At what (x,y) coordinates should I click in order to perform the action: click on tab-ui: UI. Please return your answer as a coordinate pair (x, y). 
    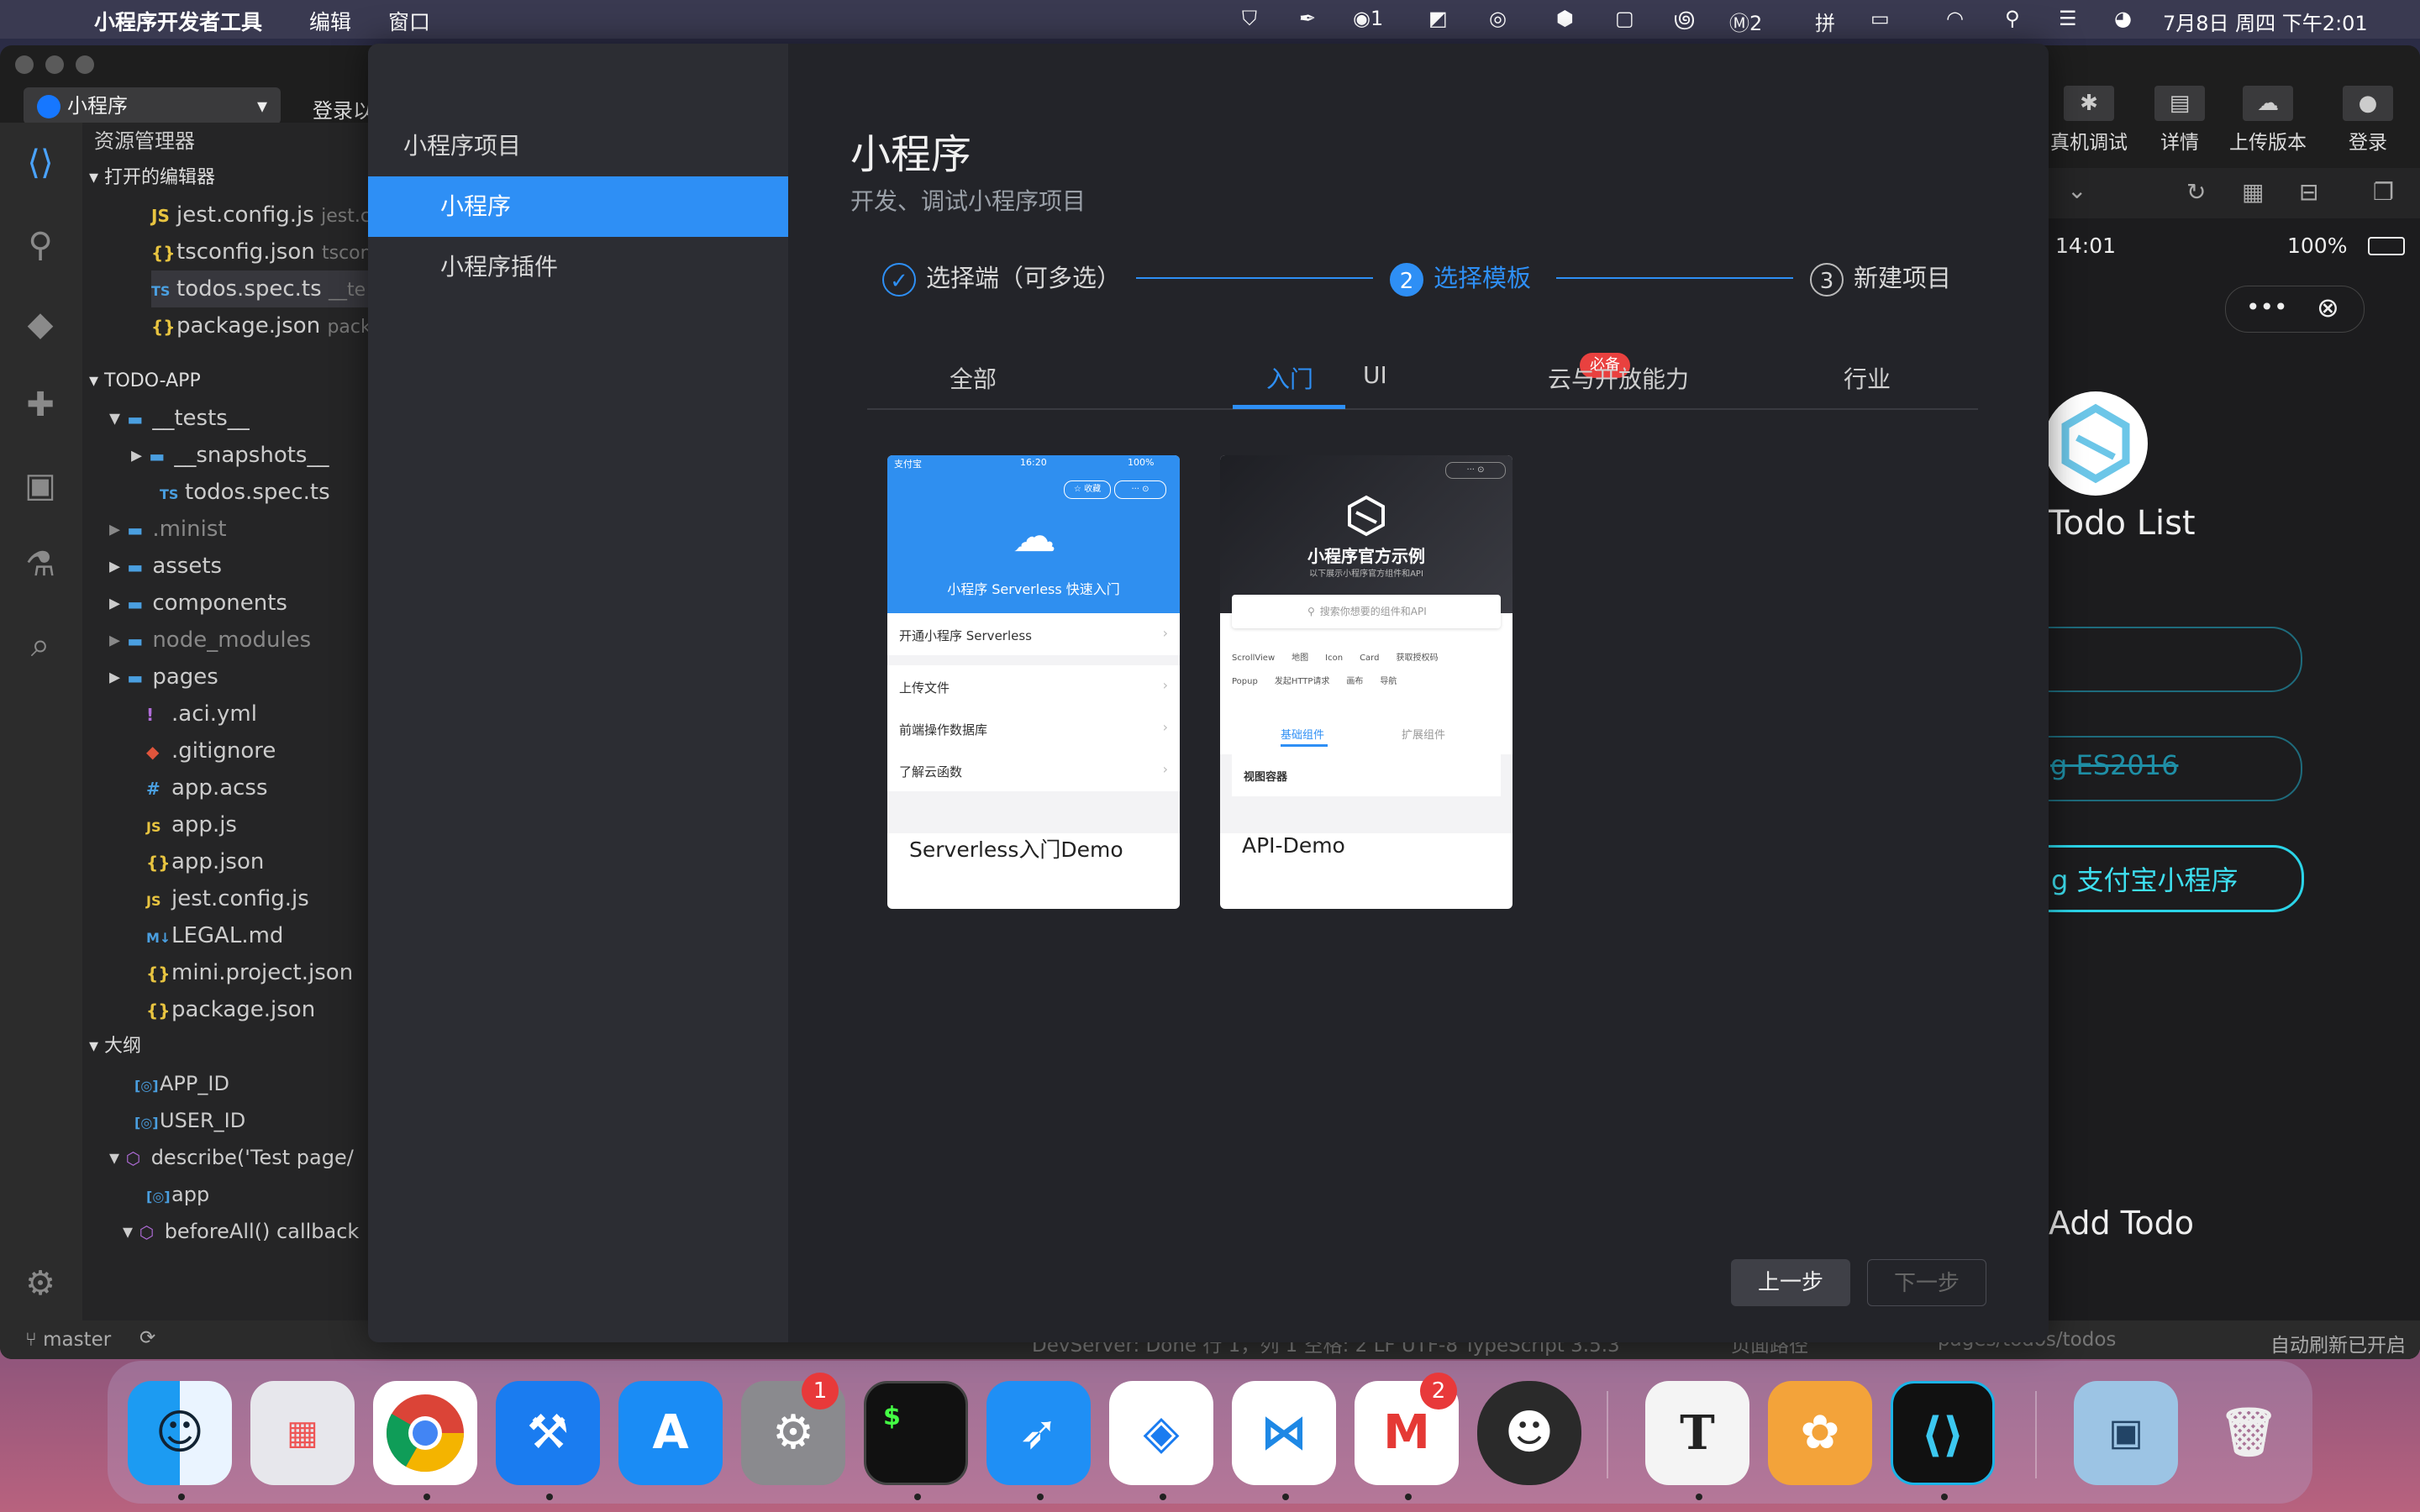
    Looking at the image, I should click on (1375, 375).